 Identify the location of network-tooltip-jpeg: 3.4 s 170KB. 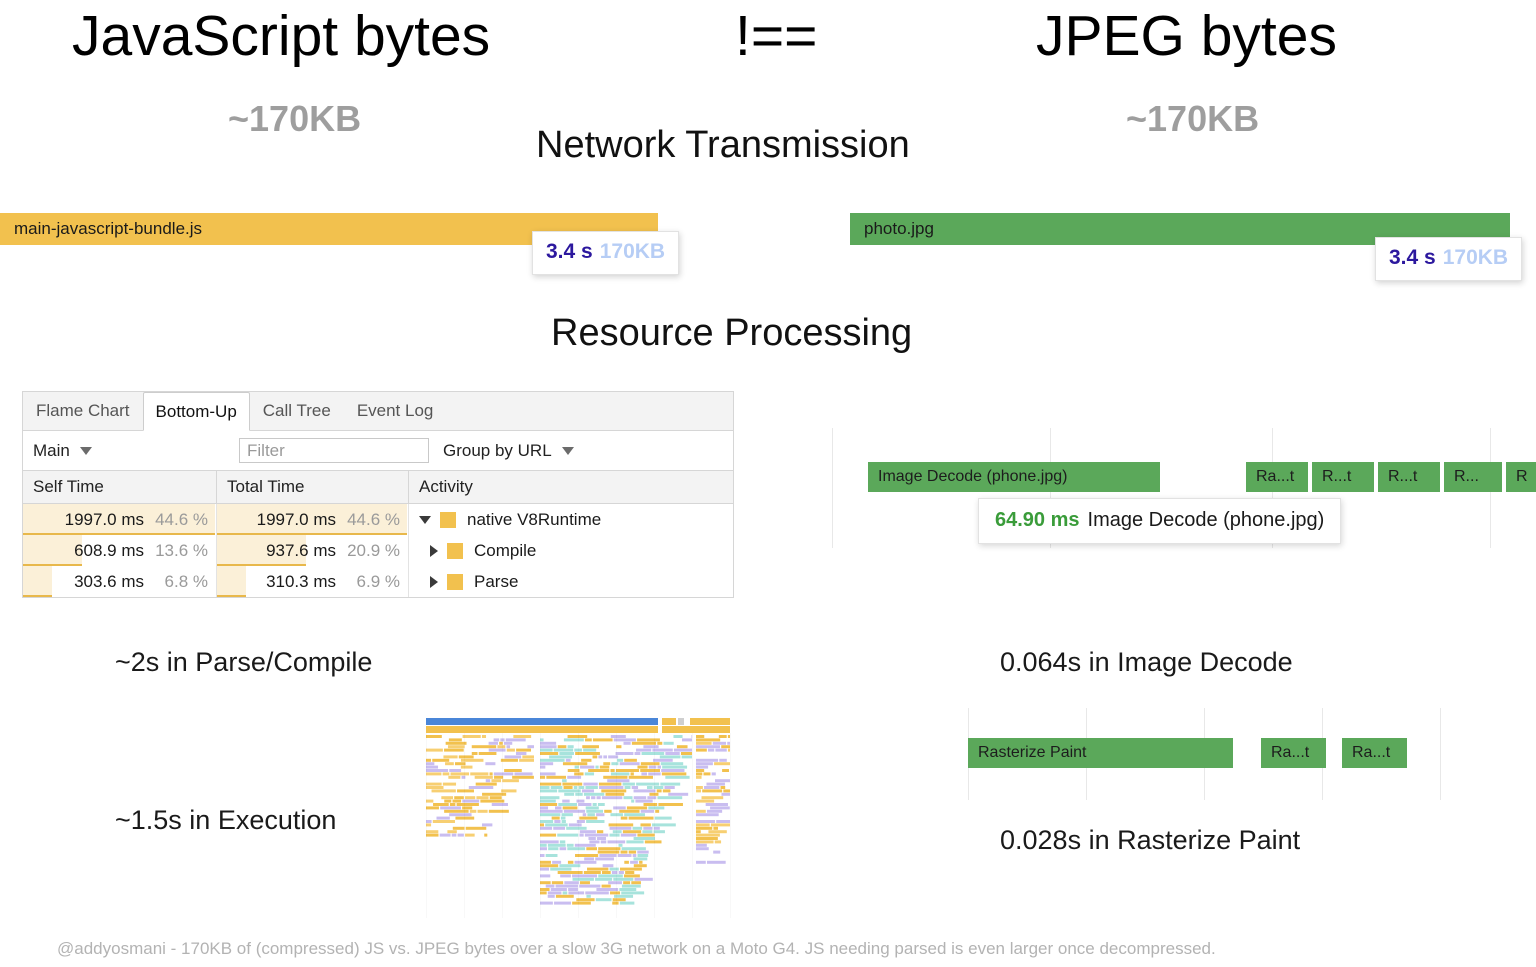
(1449, 259).